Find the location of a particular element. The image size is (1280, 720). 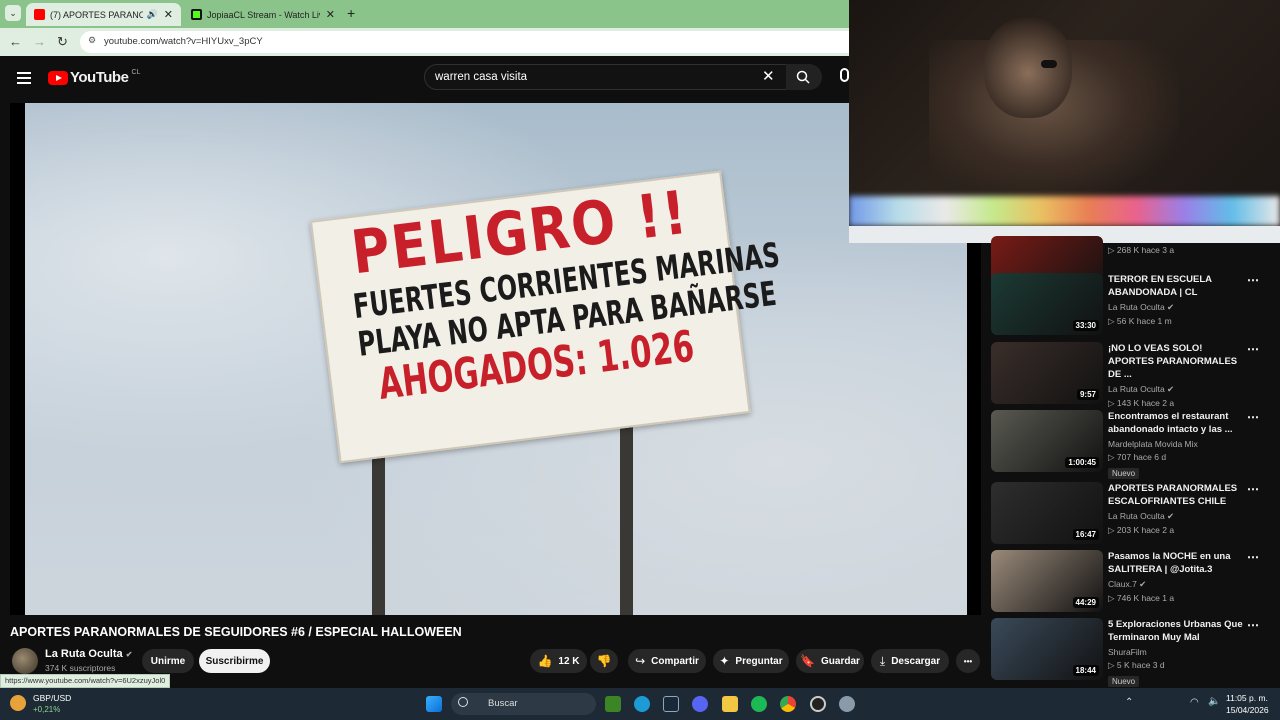

ticker-name: GBP/USD is located at coordinates (52, 698).